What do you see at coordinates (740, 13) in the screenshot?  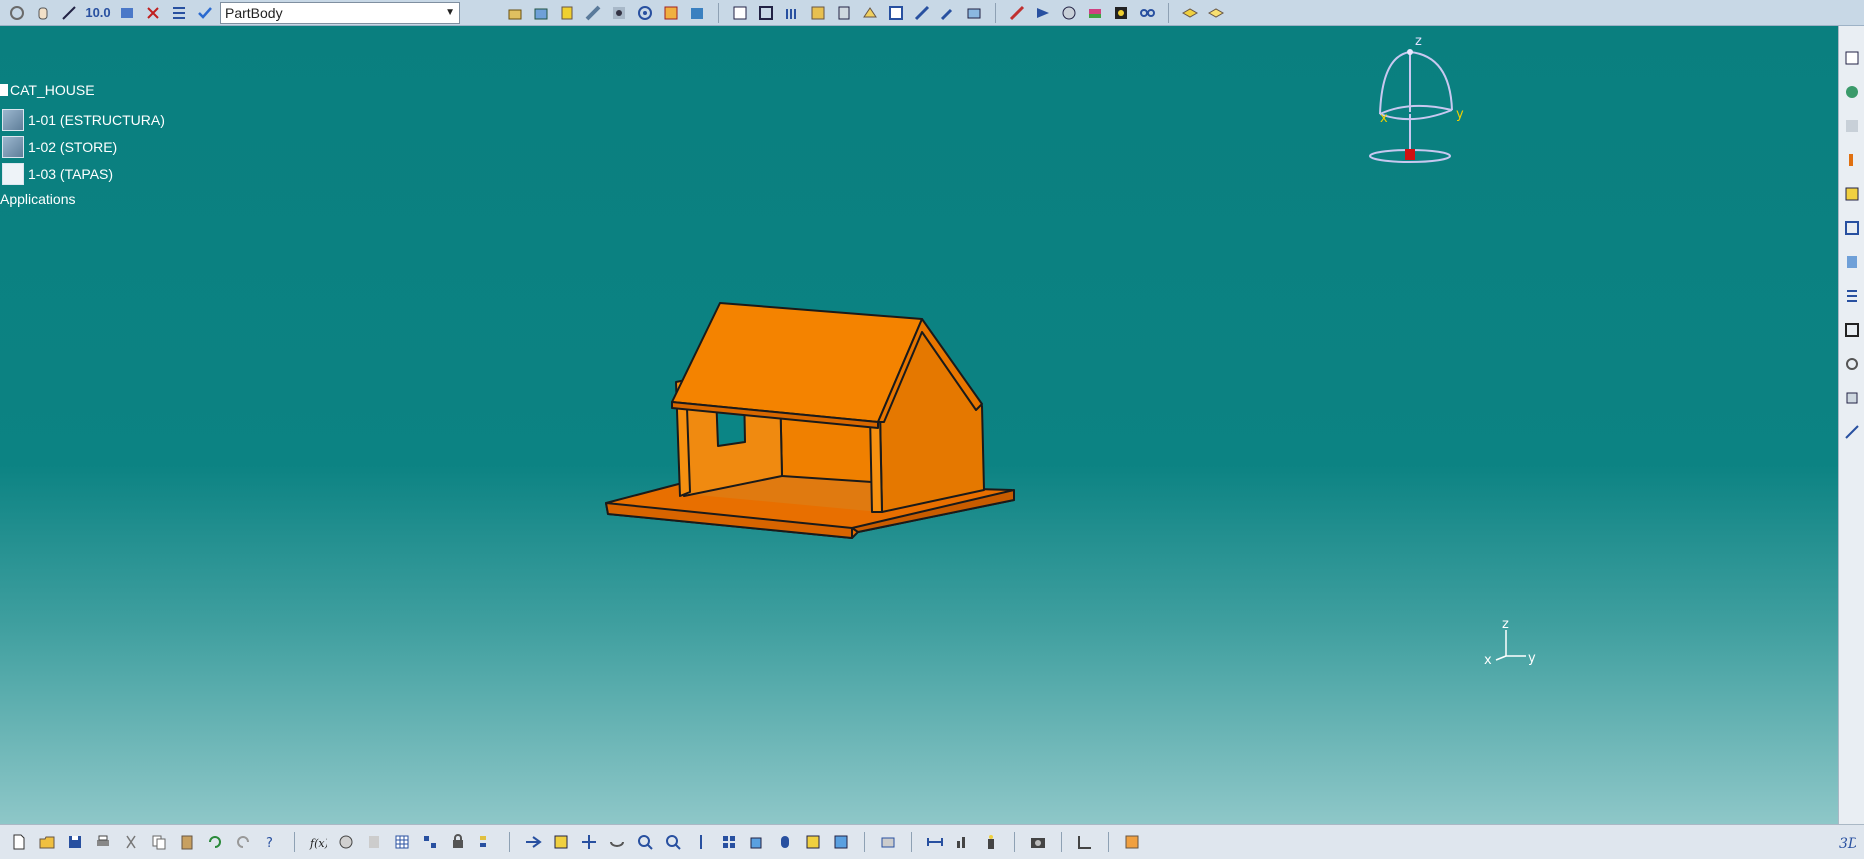 I see `edit-sketch-icon` at bounding box center [740, 13].